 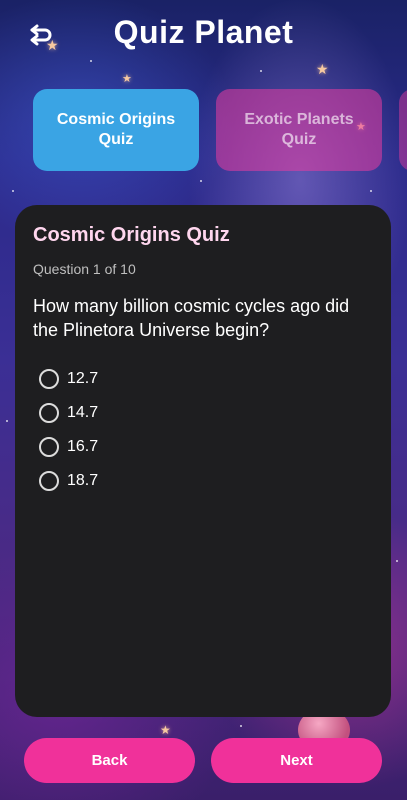 What do you see at coordinates (206, 413) in the screenshot?
I see `answer-option: 14.7` at bounding box center [206, 413].